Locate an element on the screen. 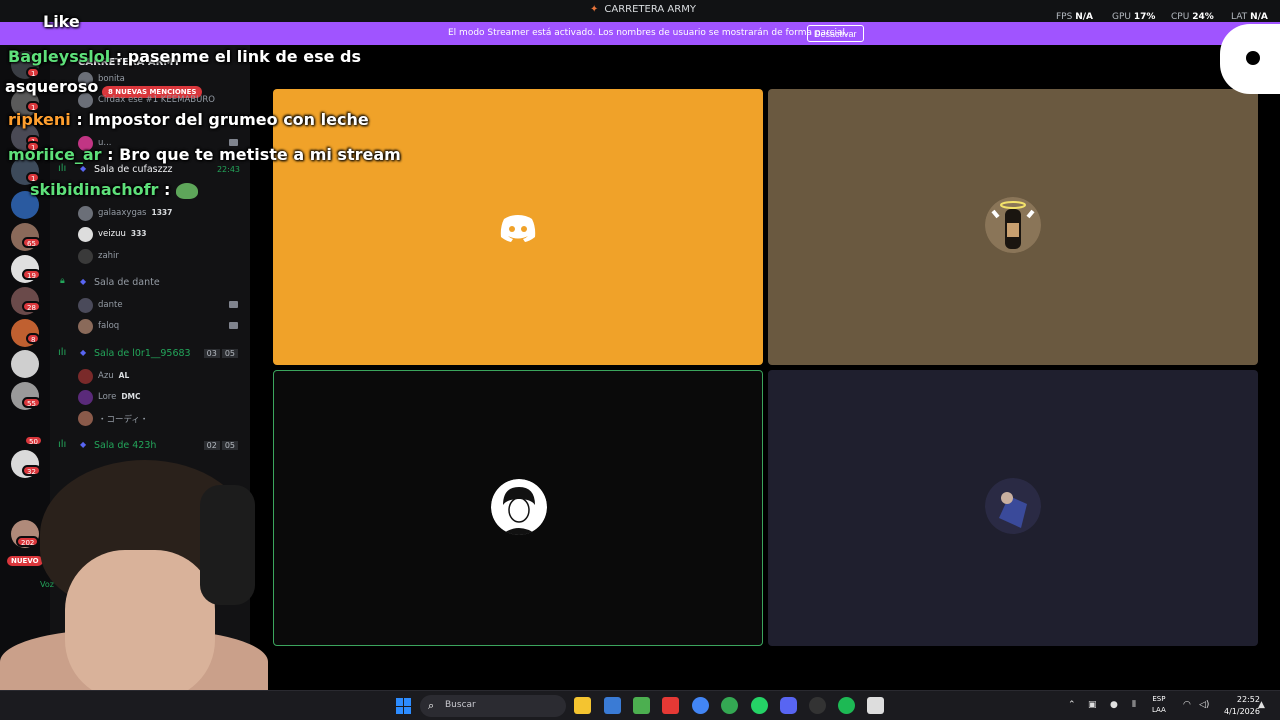 Image resolution: width=1280 pixels, height=720 pixels. notification-bell-icon: ▲ is located at coordinates (1261, 705).